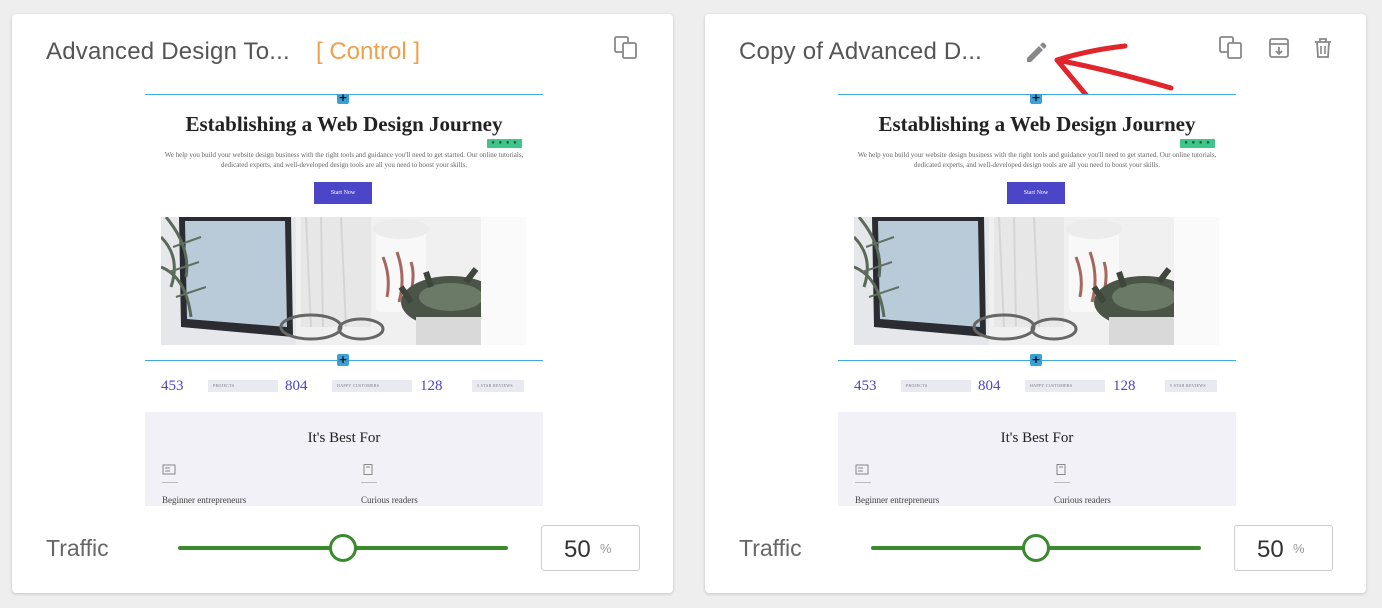  What do you see at coordinates (1279, 48) in the screenshot?
I see `archive-icon` at bounding box center [1279, 48].